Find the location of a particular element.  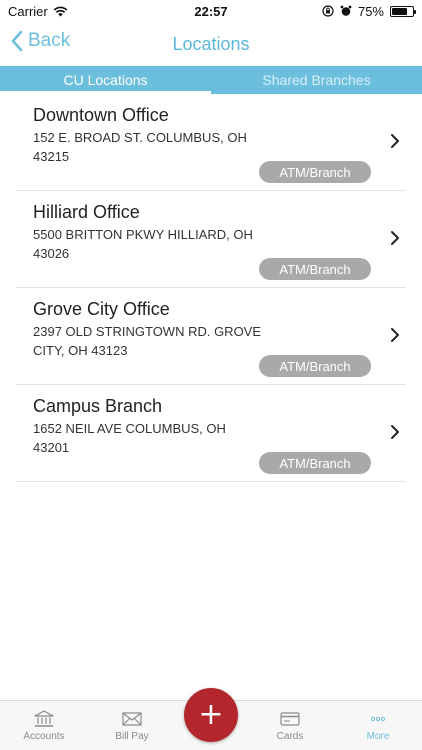

battery-icon is located at coordinates (403, 11).